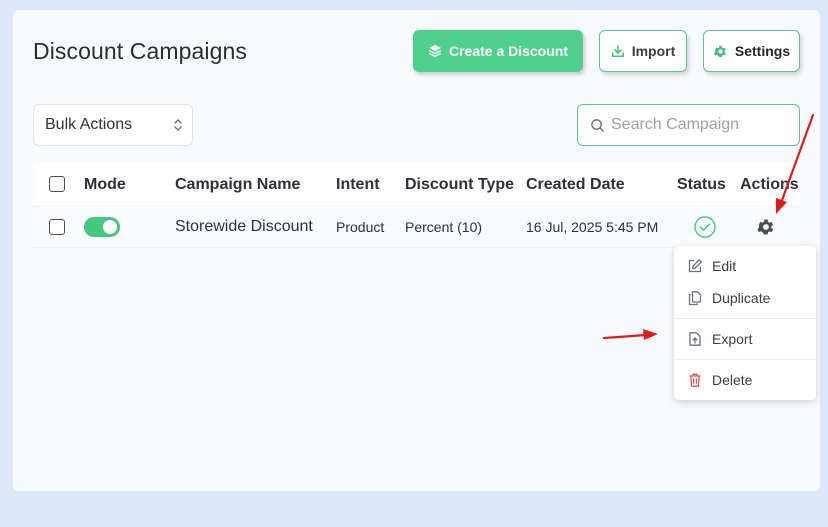  Describe the element at coordinates (795, 163) in the screenshot. I see `annotation-arrow-to-gear` at that location.